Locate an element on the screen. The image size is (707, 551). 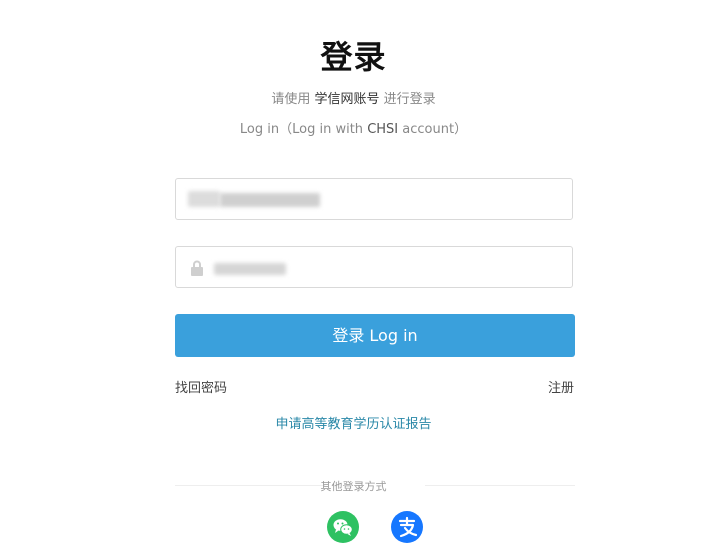
alipay-login-button is located at coordinates (407, 527).